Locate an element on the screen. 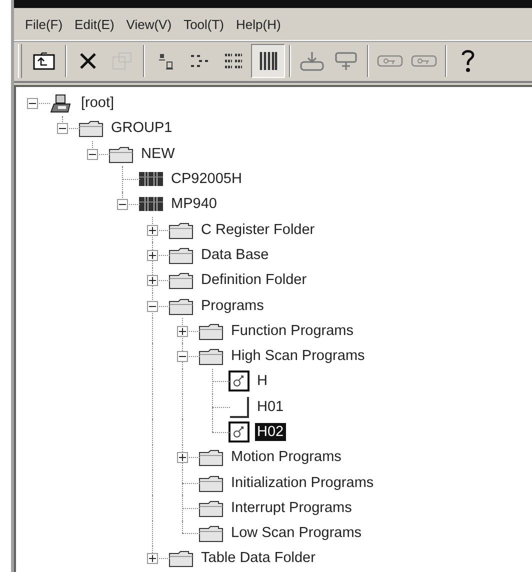  tree-item: CP92005H is located at coordinates (206, 179).